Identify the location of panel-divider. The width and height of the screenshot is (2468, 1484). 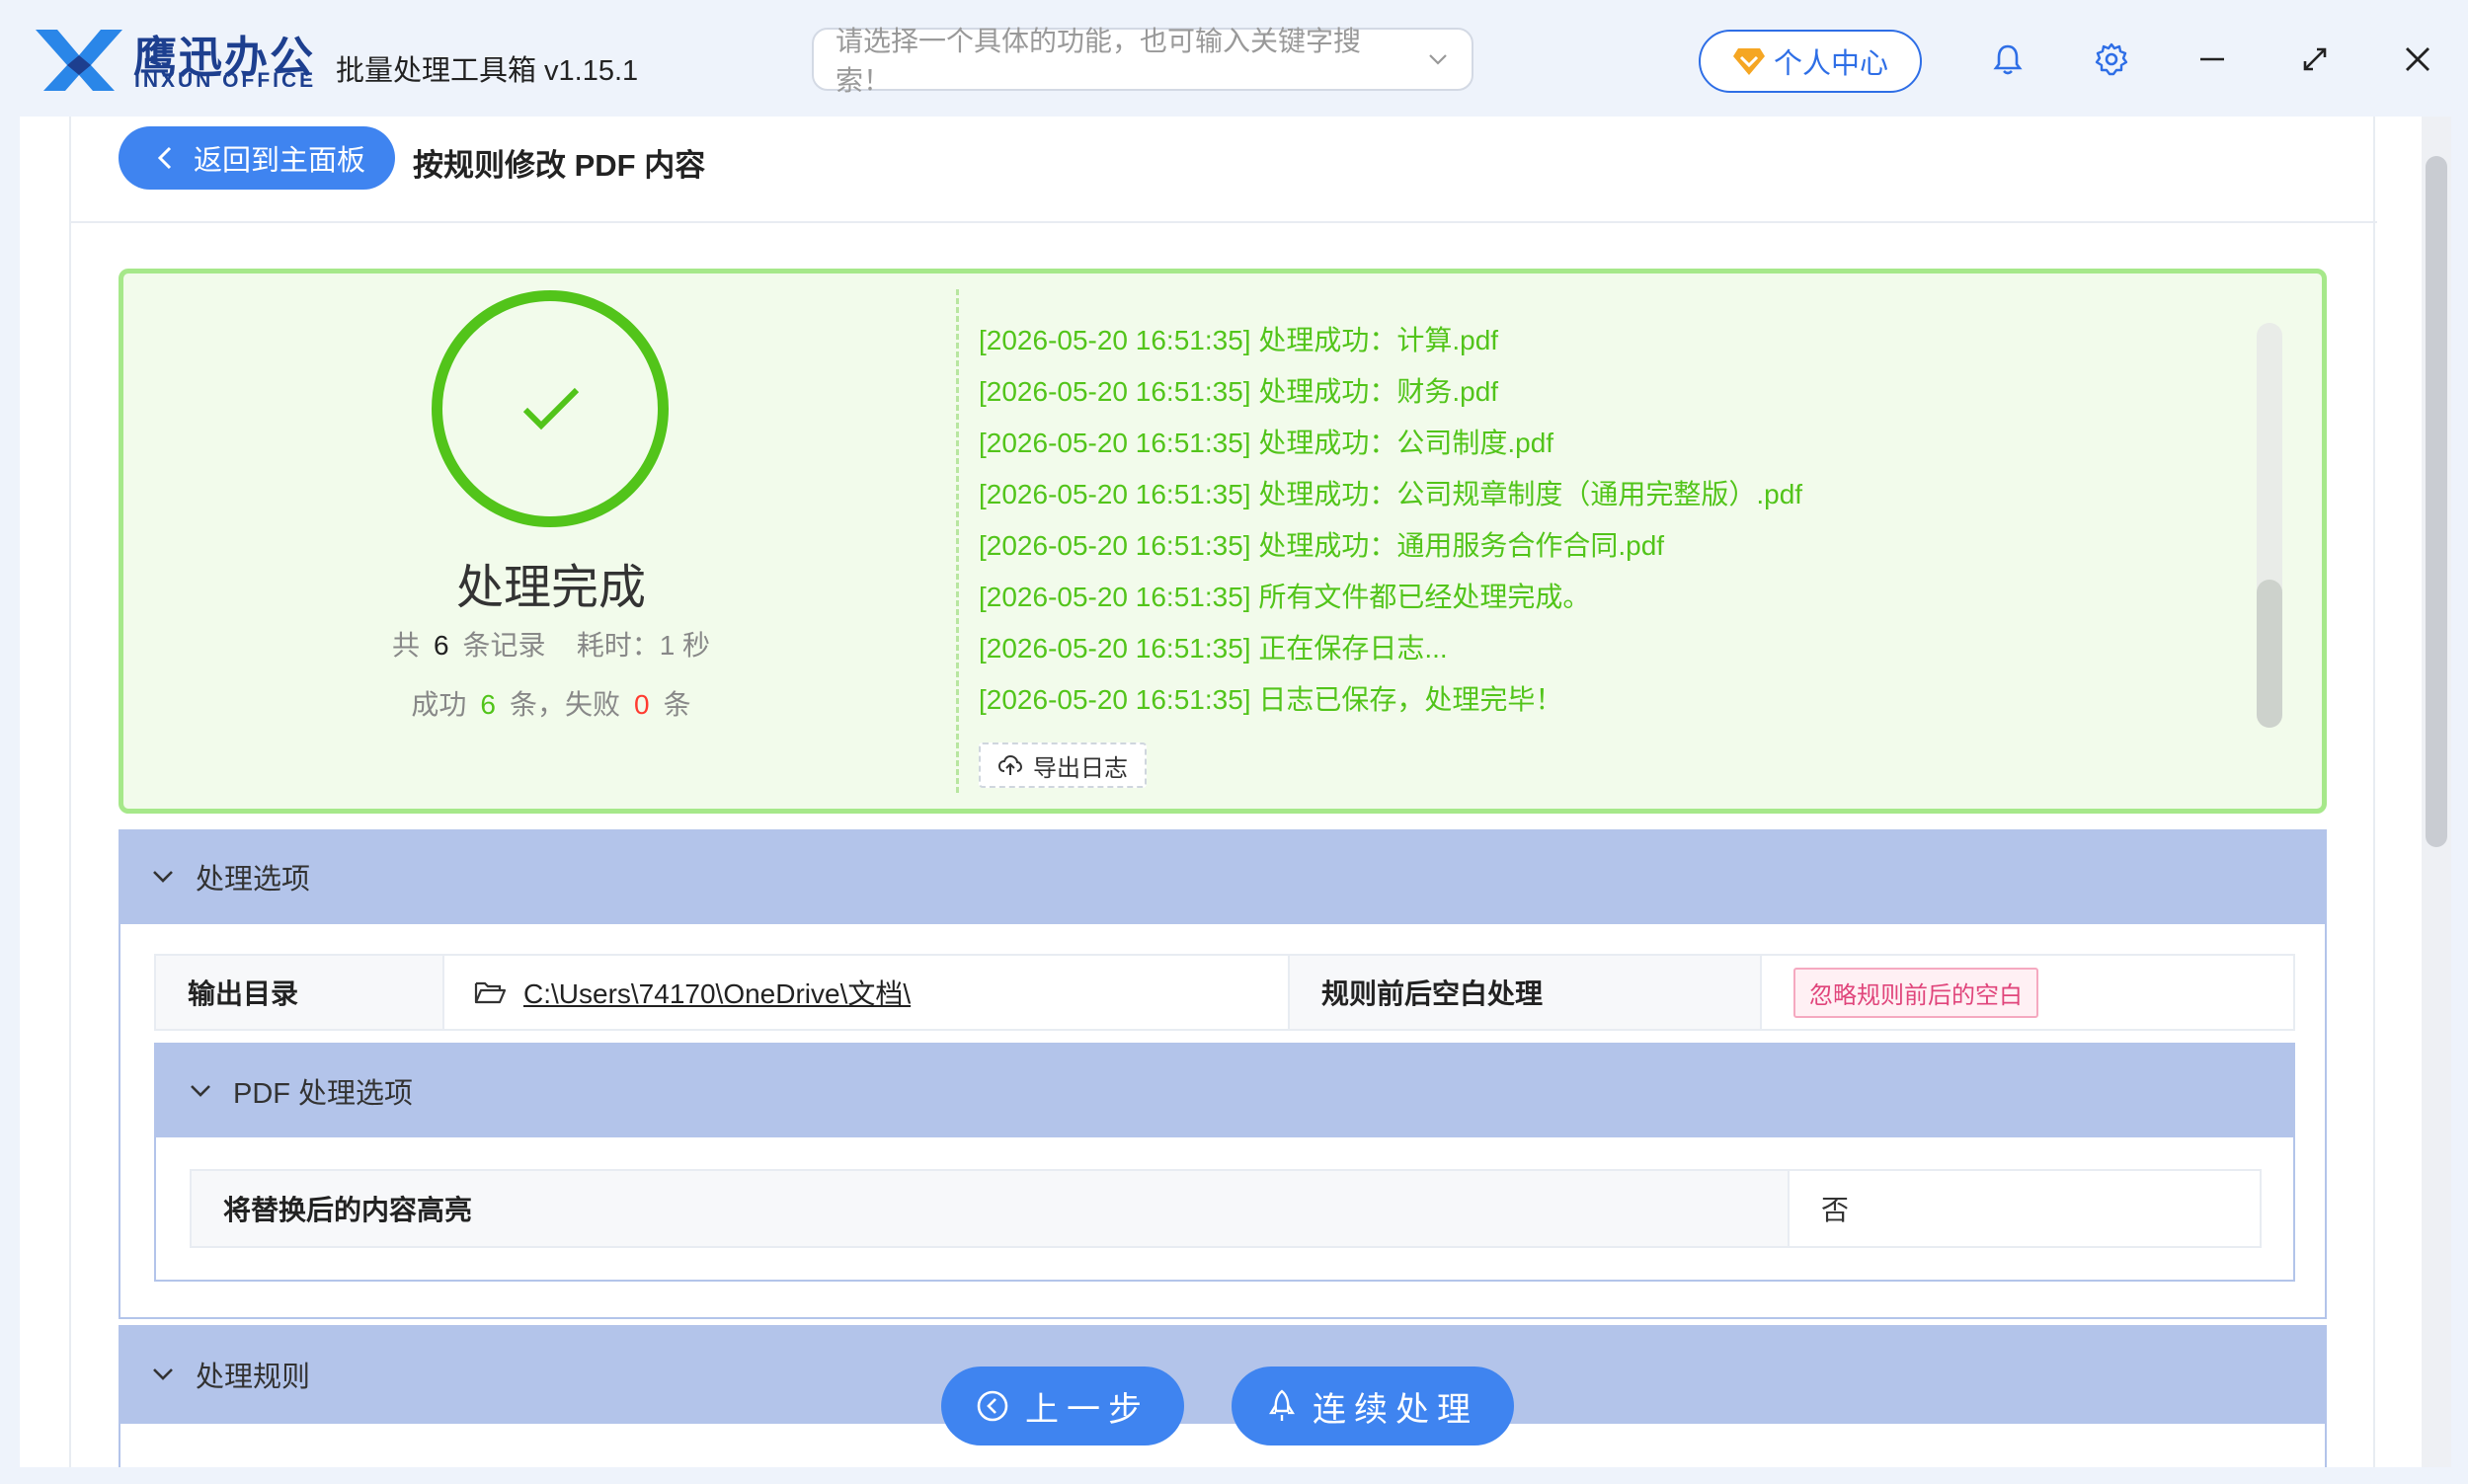
(958, 541).